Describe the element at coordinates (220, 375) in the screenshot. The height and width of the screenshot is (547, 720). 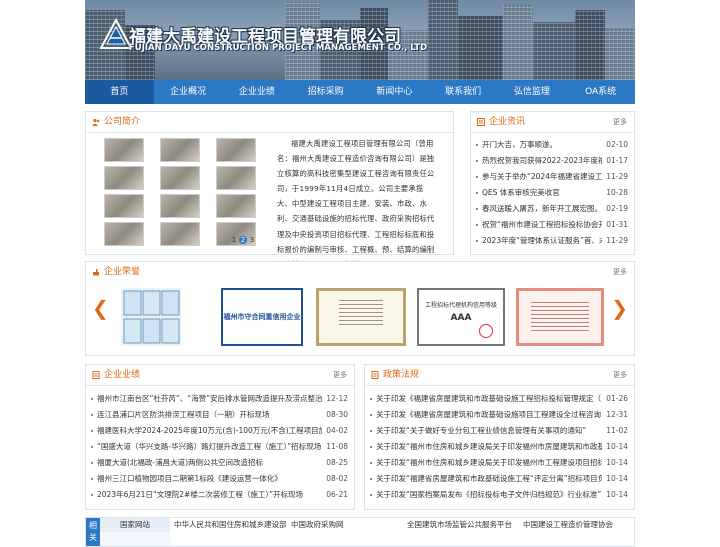
I see `performance-header: 企业业绩 更多` at that location.